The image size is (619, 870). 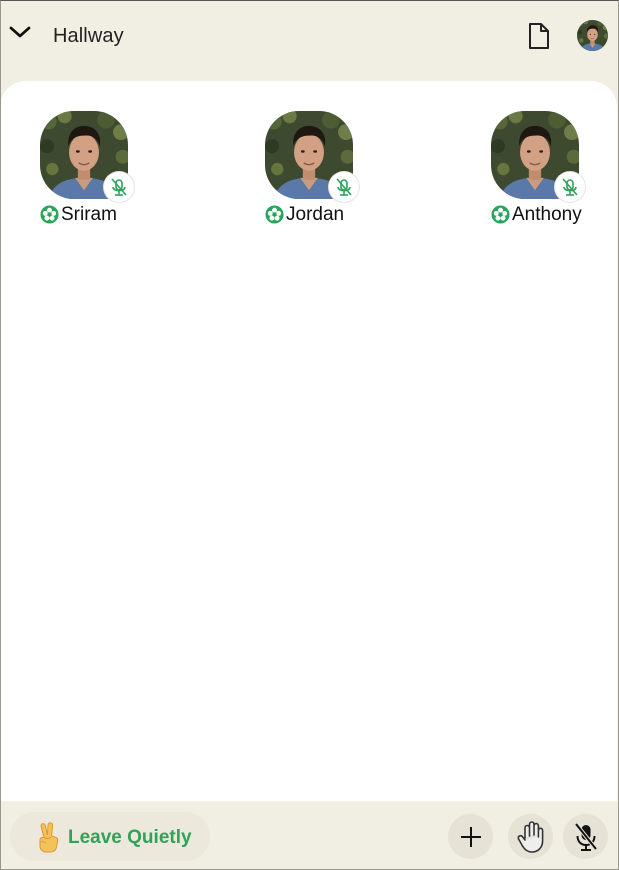 I want to click on leave-quietly-button: Leave Quietly, so click(x=110, y=836).